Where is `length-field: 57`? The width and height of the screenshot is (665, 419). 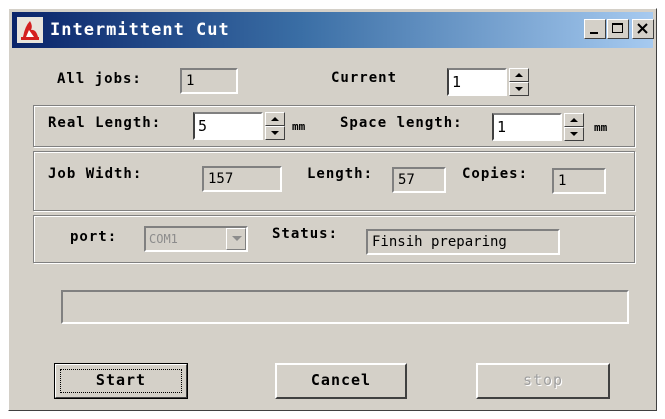 length-field: 57 is located at coordinates (419, 180).